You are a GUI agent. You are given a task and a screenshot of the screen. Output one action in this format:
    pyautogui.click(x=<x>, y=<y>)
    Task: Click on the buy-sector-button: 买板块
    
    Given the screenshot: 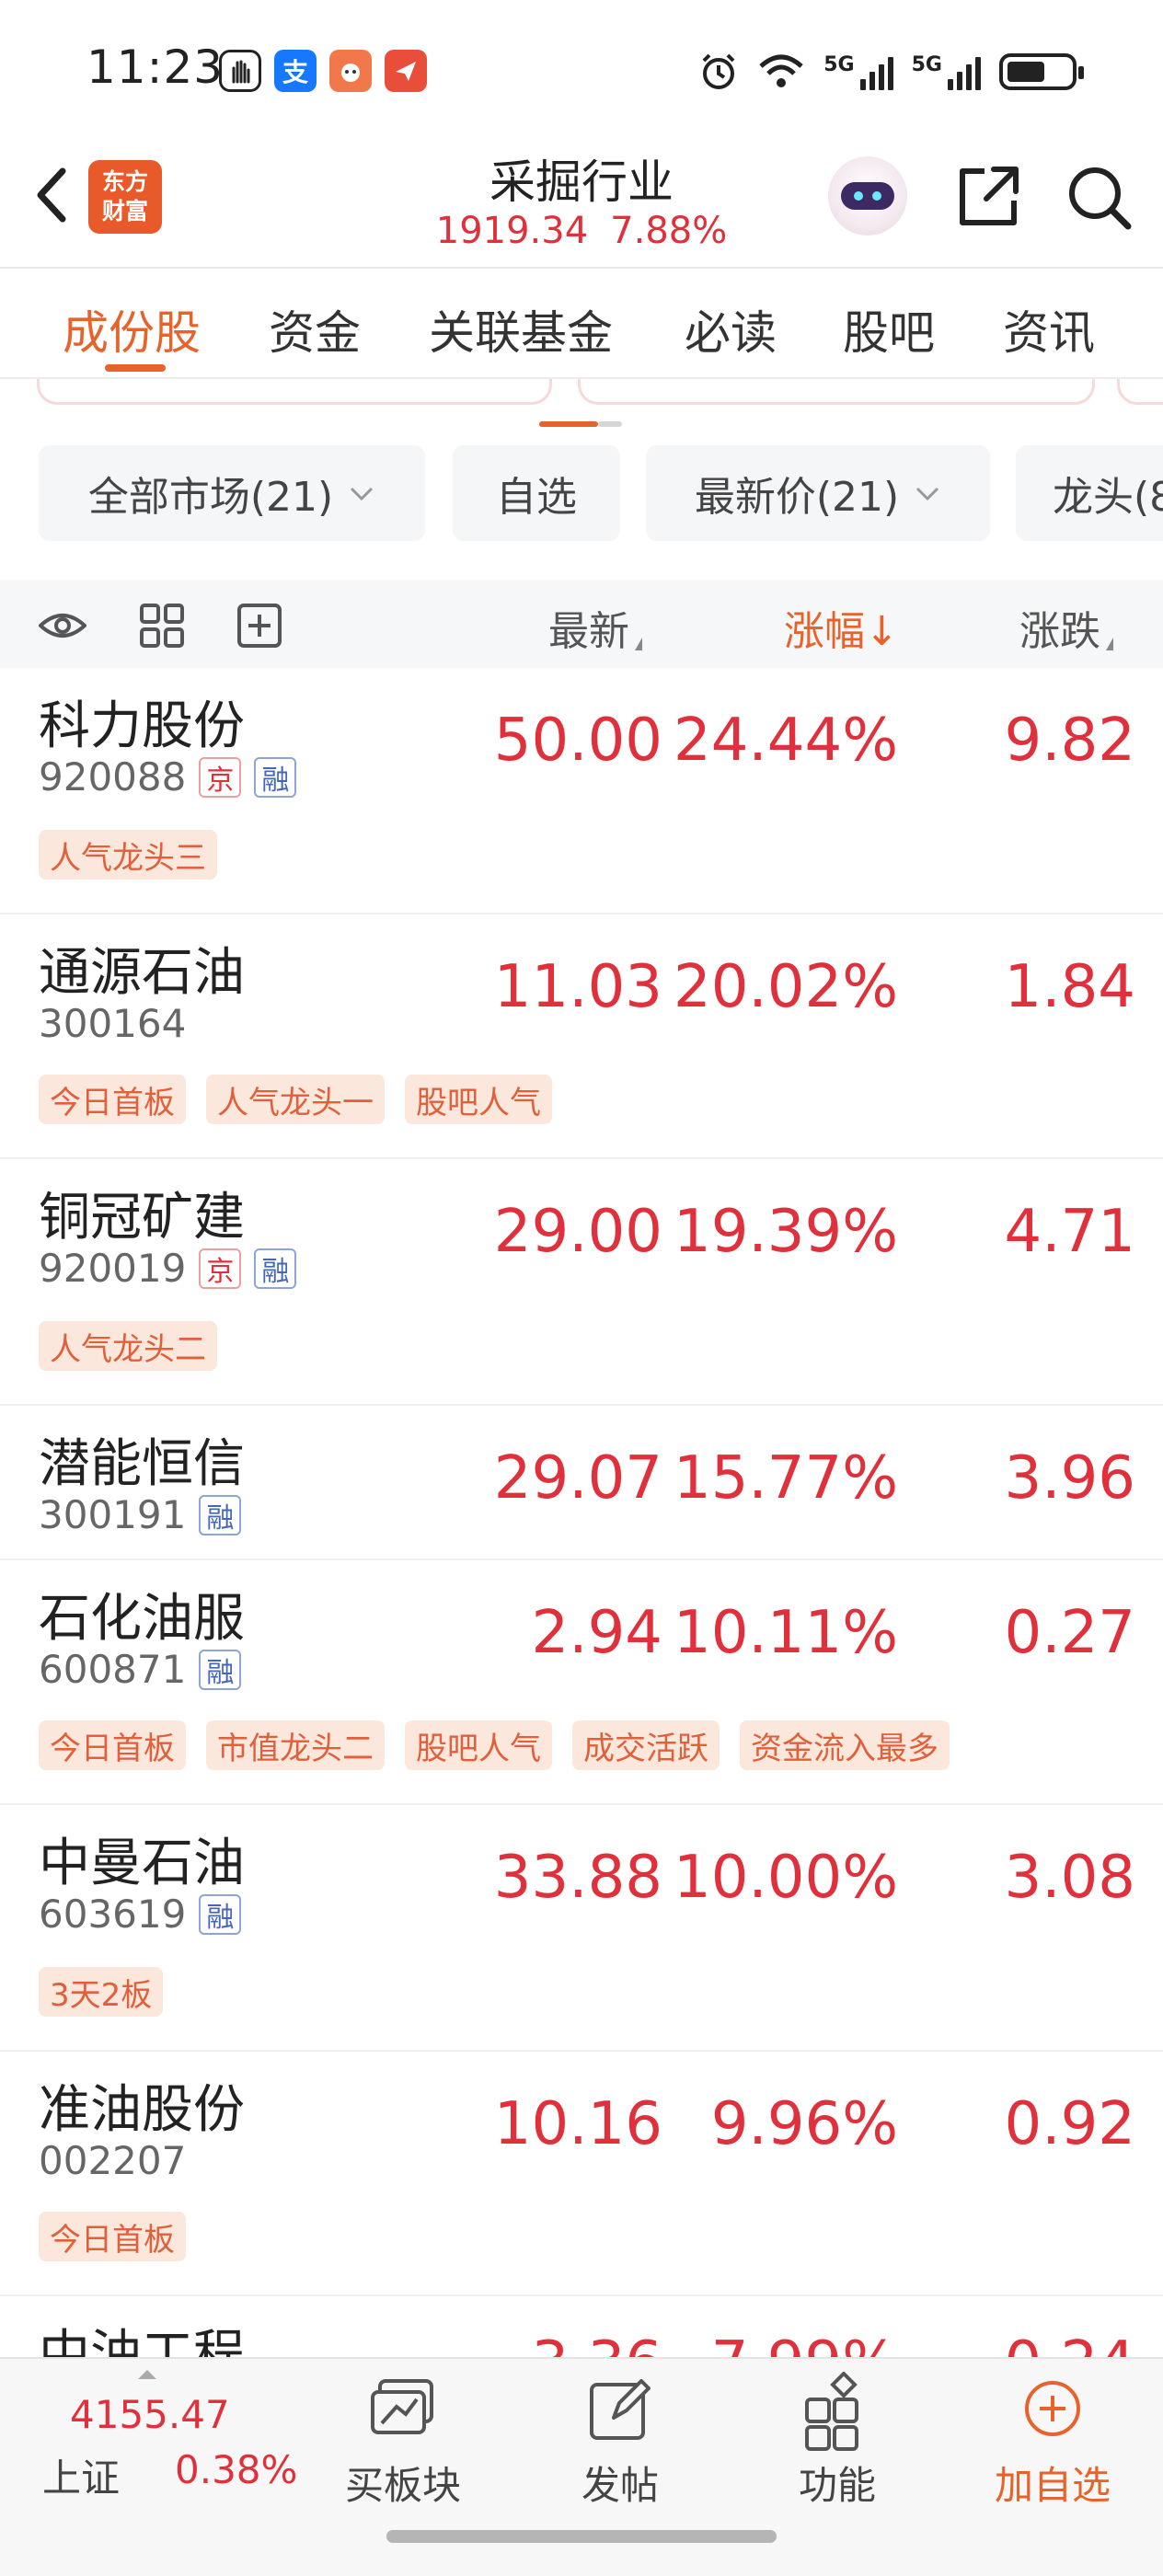 What is the action you would take?
    pyautogui.click(x=403, y=2441)
    